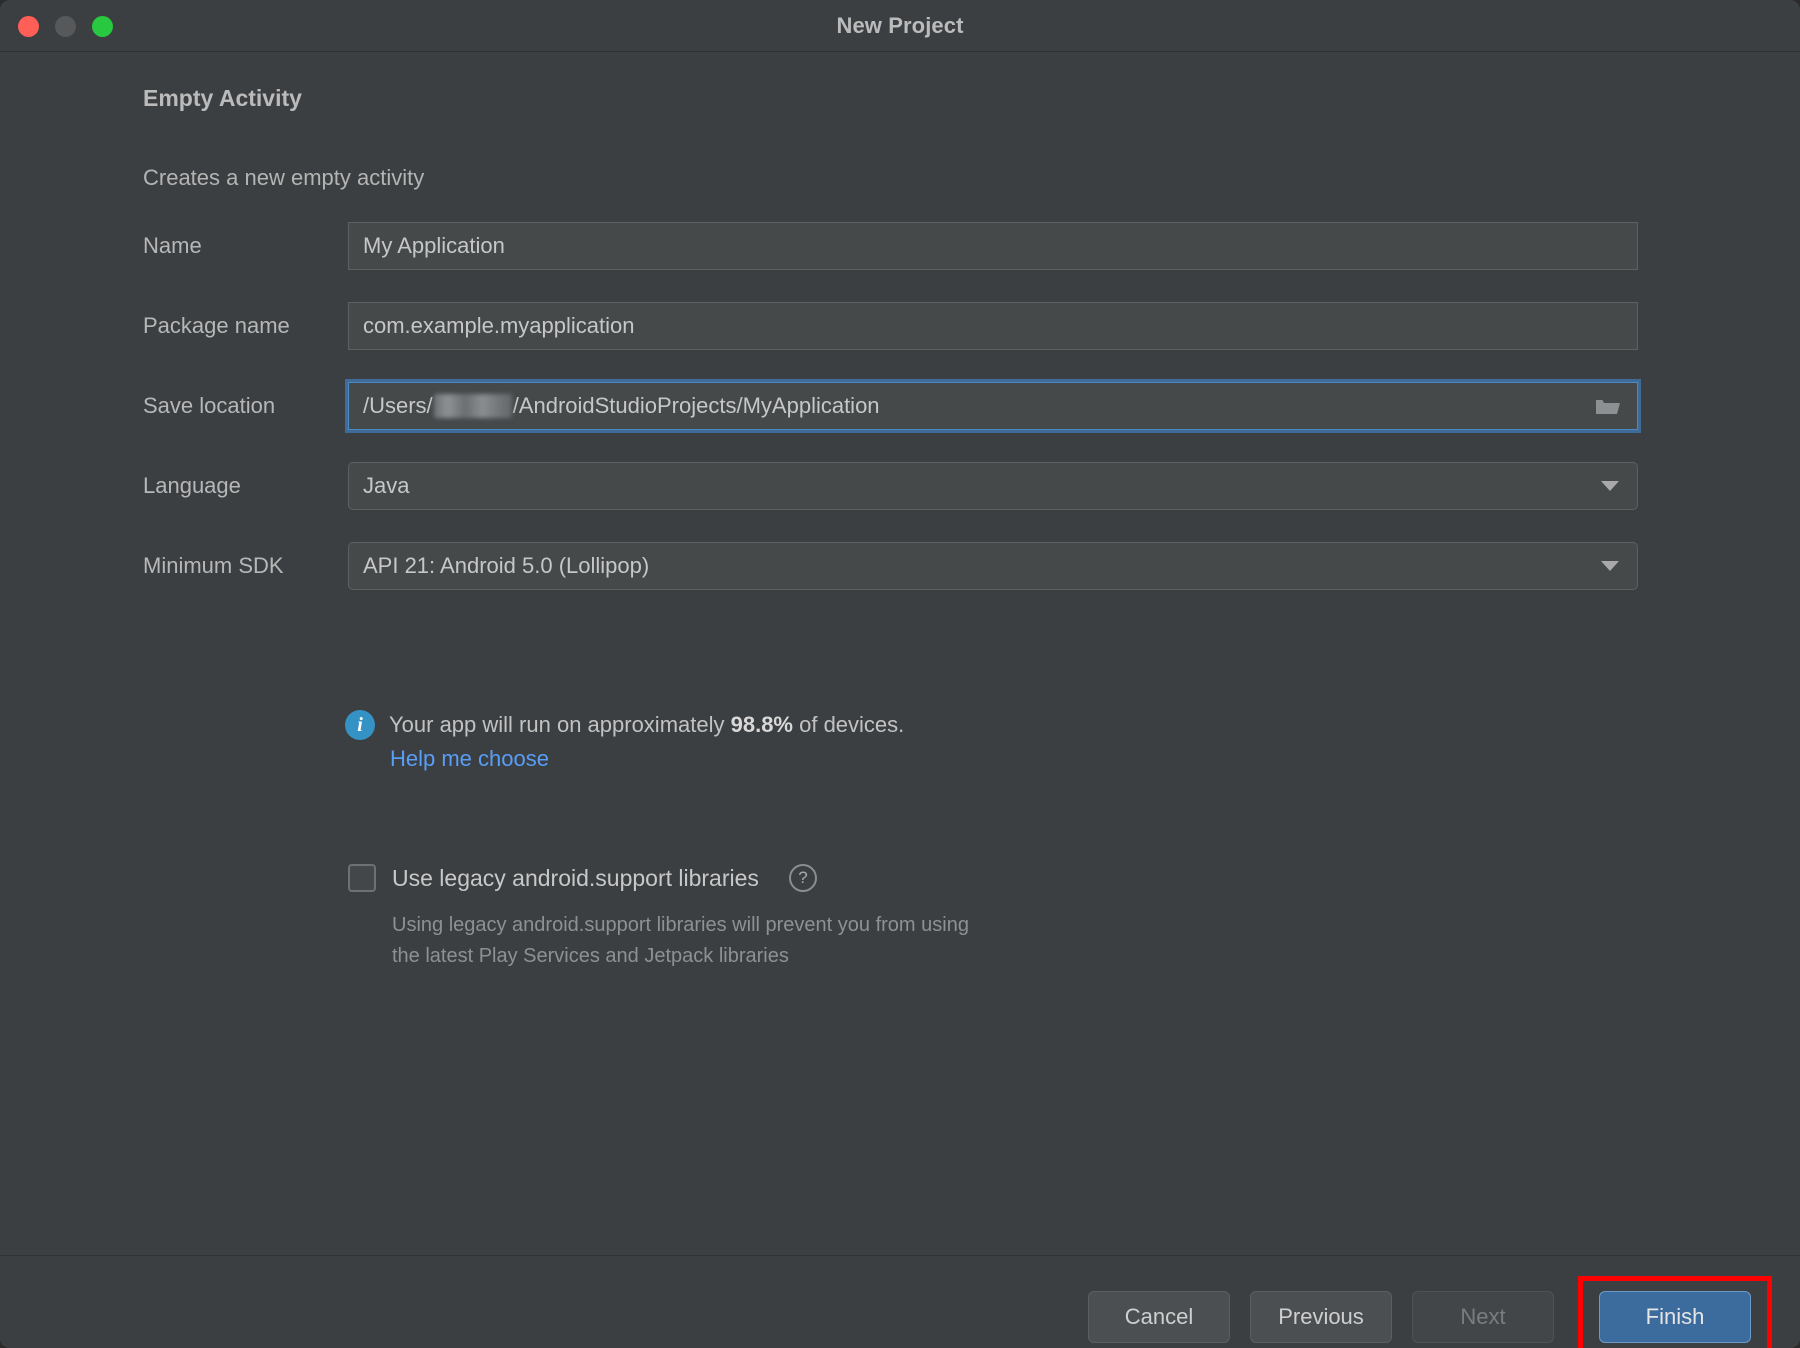  What do you see at coordinates (1608, 406) in the screenshot?
I see `folder-icon` at bounding box center [1608, 406].